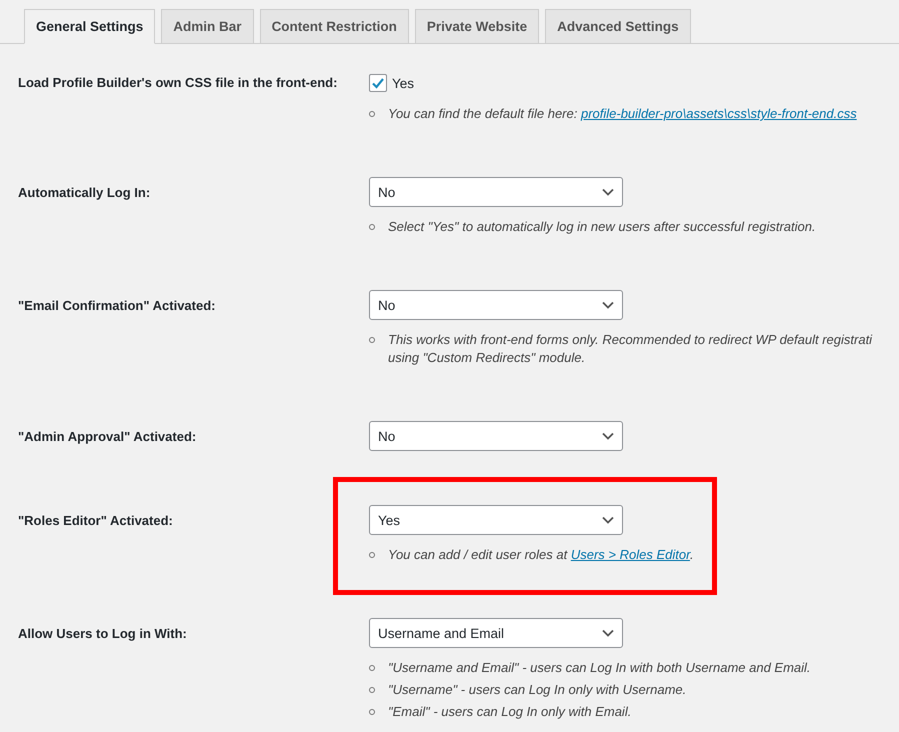 This screenshot has height=732, width=899. Describe the element at coordinates (496, 633) in the screenshot. I see `dropdown-select: Username and Email` at that location.